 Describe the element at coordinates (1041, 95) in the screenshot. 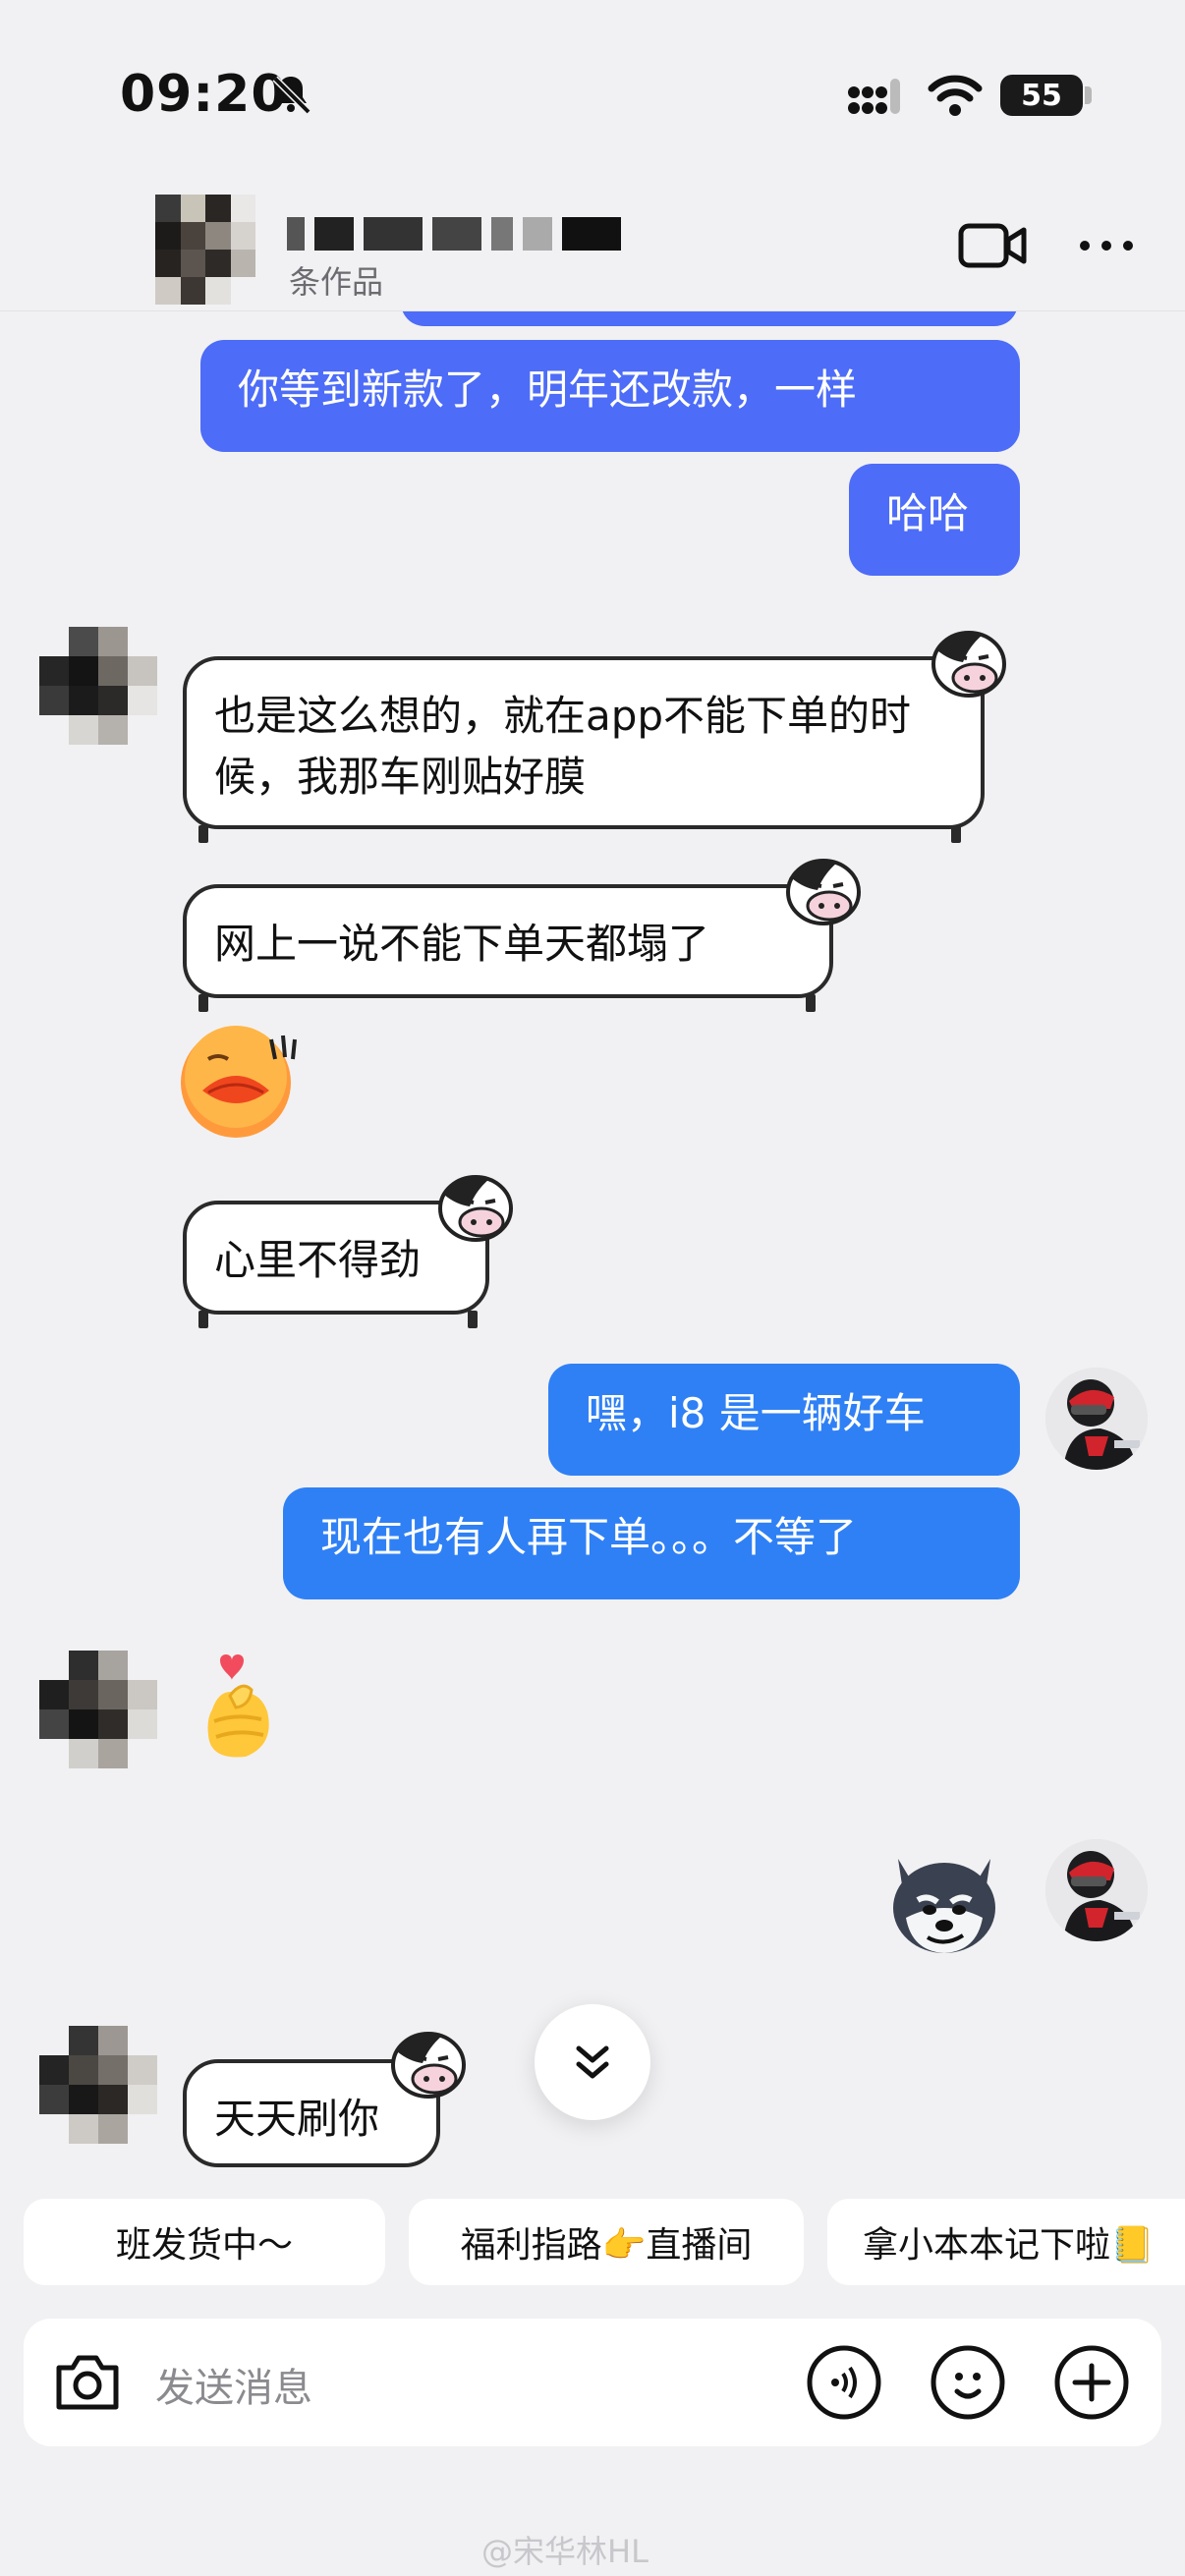

I see `battery-indicator: 55` at that location.